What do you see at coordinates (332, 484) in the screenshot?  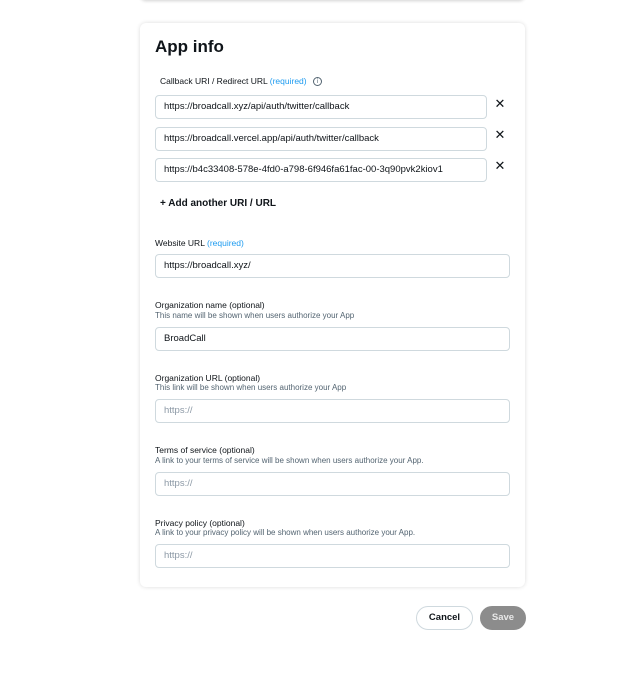 I see `terms-of-service-input: https://` at bounding box center [332, 484].